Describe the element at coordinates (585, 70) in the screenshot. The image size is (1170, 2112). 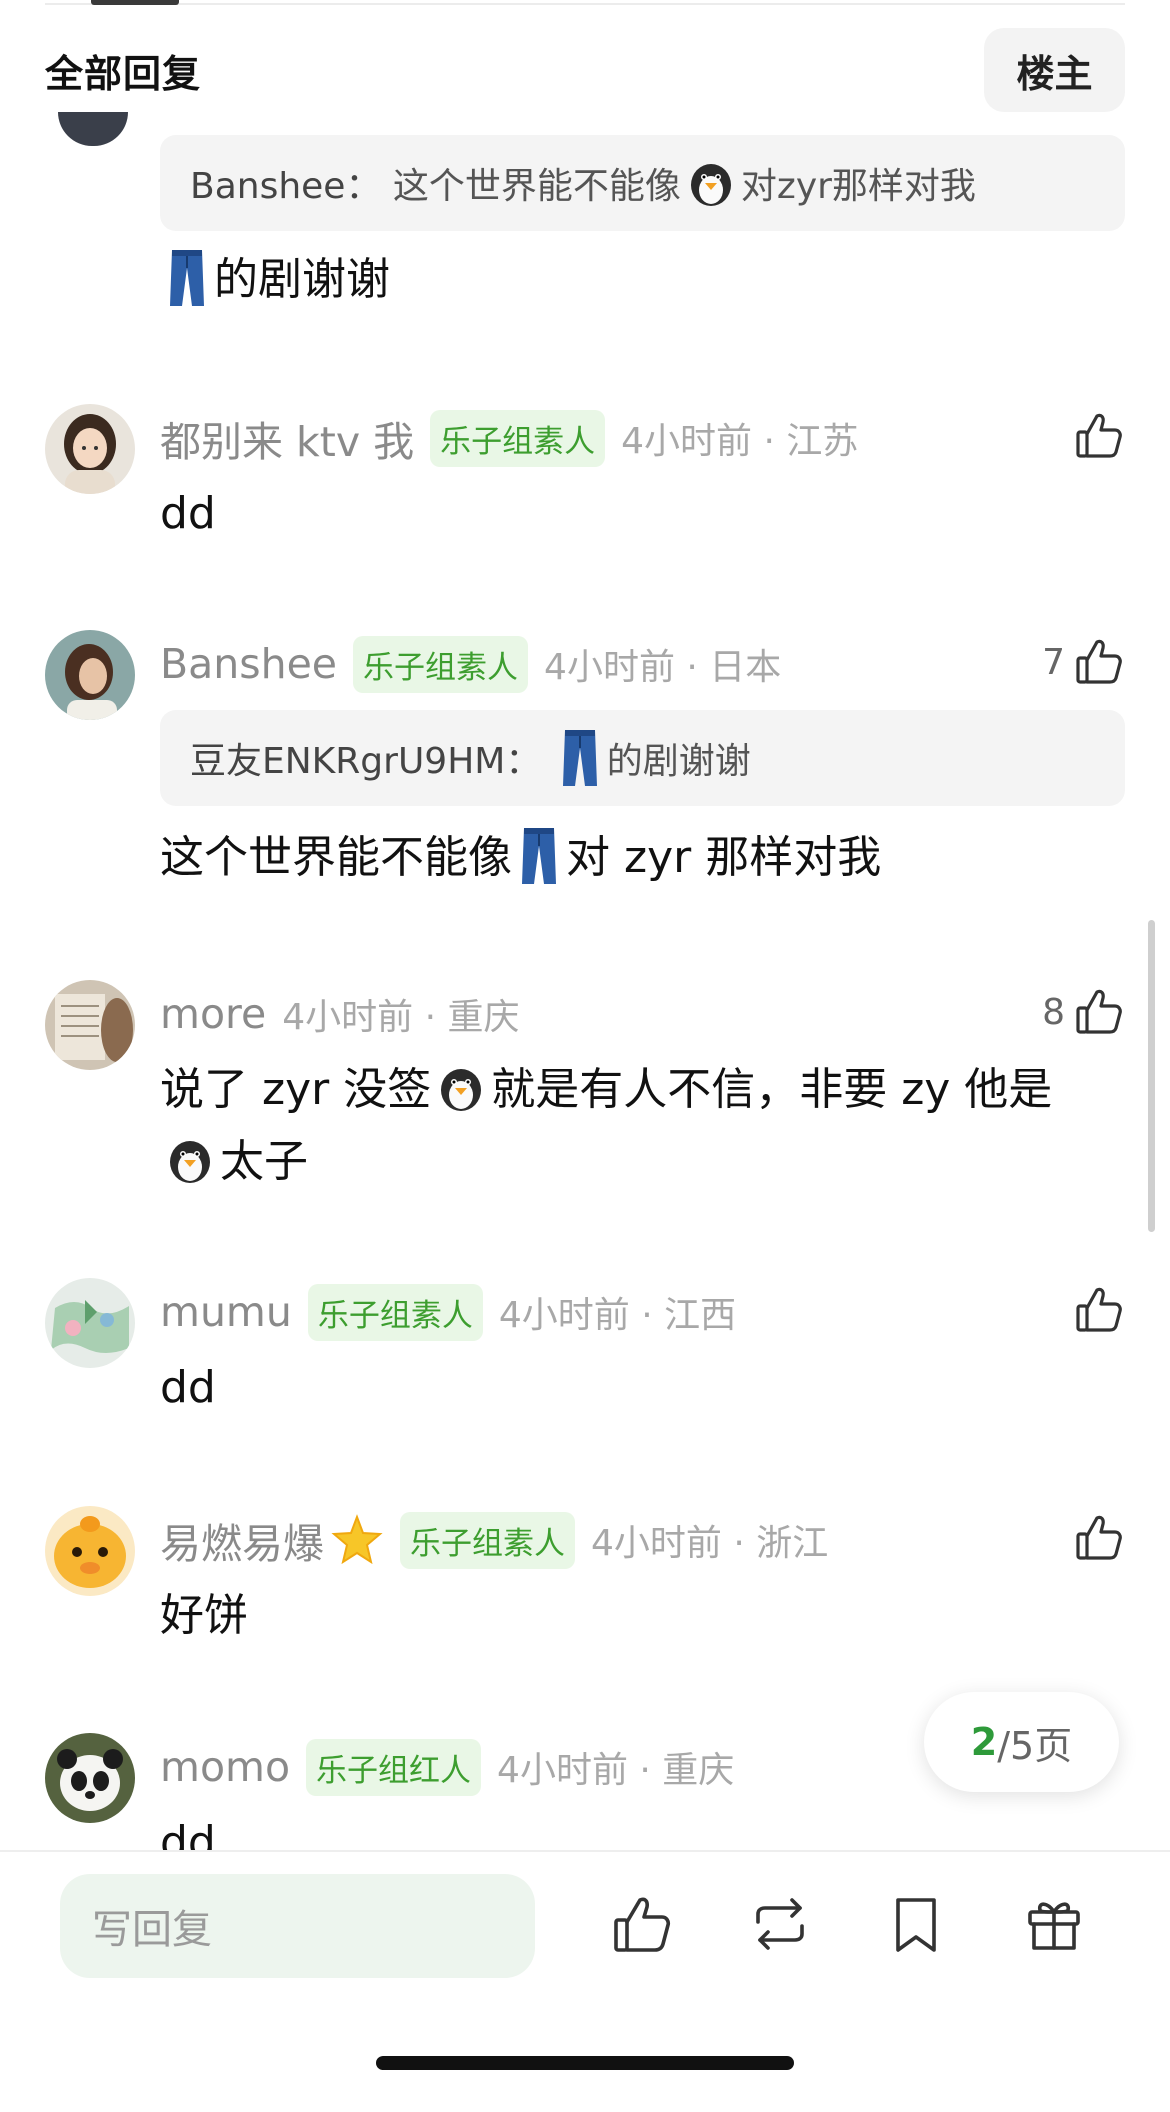
I see `replies-header: 全部回复 楼主` at that location.